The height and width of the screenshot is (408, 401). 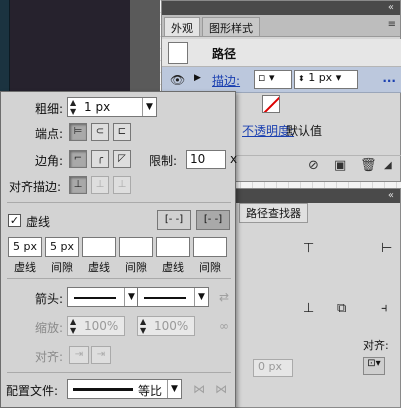 I want to click on weight-label: 粗细:, so click(x=49, y=109).